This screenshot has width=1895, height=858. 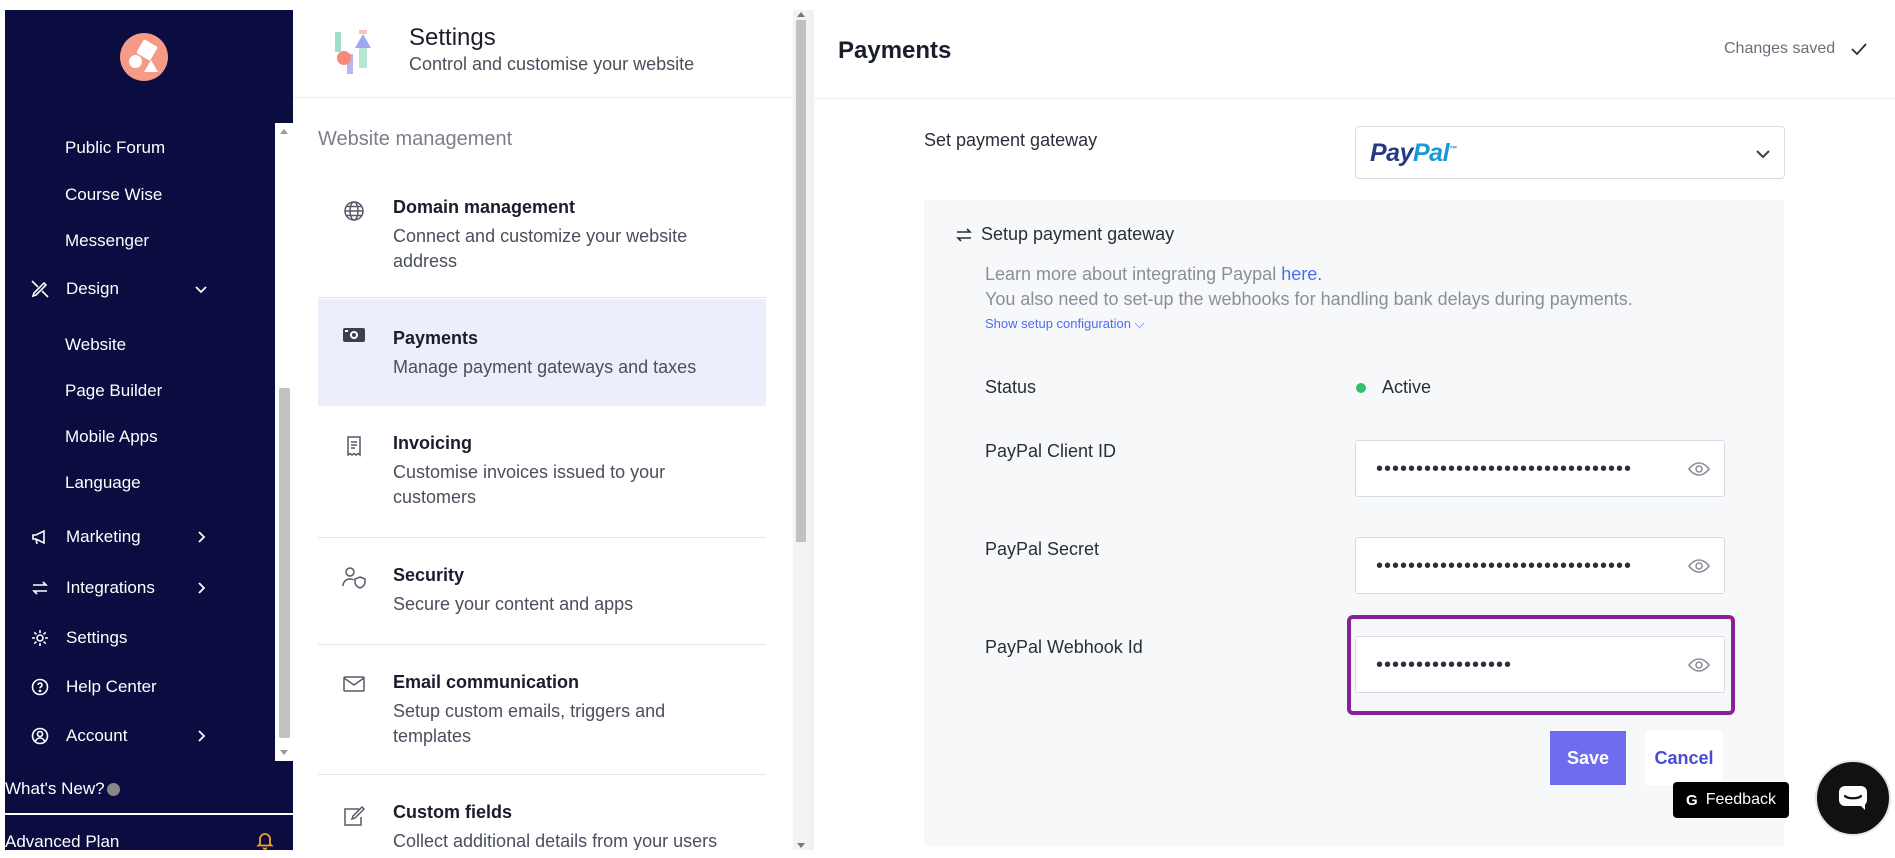 What do you see at coordinates (354, 577) in the screenshot?
I see `user-shield-icon` at bounding box center [354, 577].